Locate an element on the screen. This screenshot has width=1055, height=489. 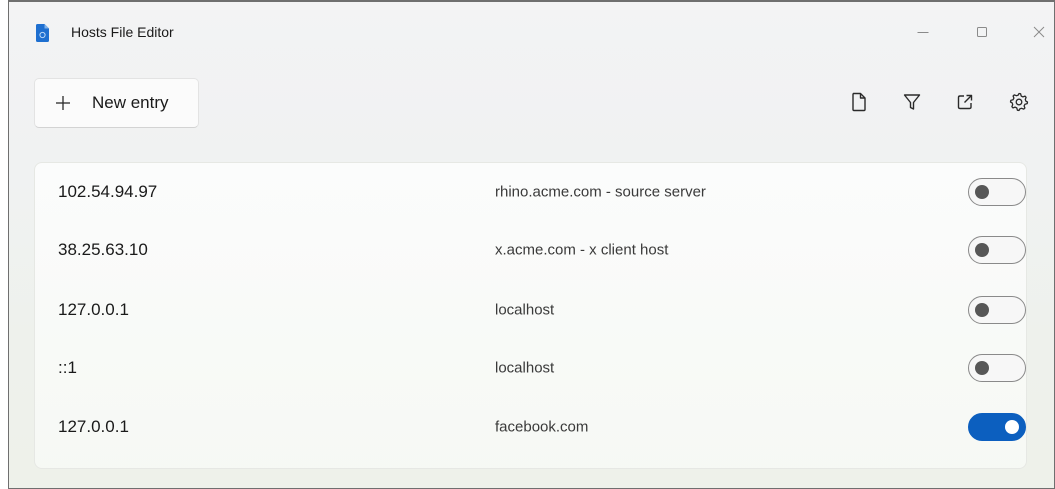
open-external-icon is located at coordinates (965, 102).